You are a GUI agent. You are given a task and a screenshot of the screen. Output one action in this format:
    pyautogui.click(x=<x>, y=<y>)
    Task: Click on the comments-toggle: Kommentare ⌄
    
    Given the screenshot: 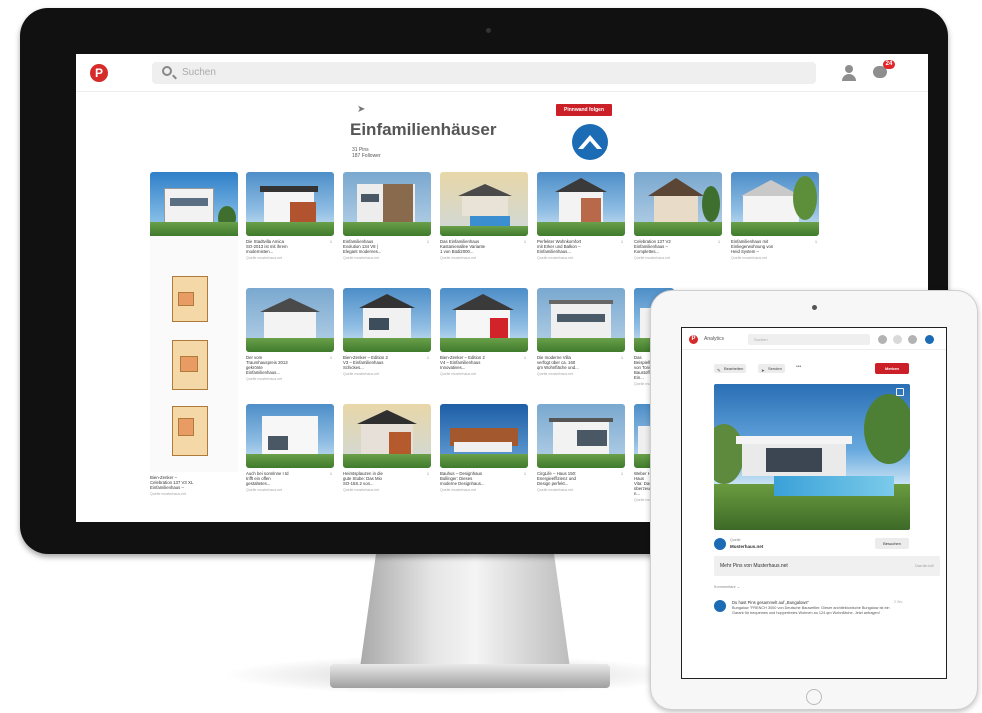 What is the action you would take?
    pyautogui.click(x=727, y=586)
    